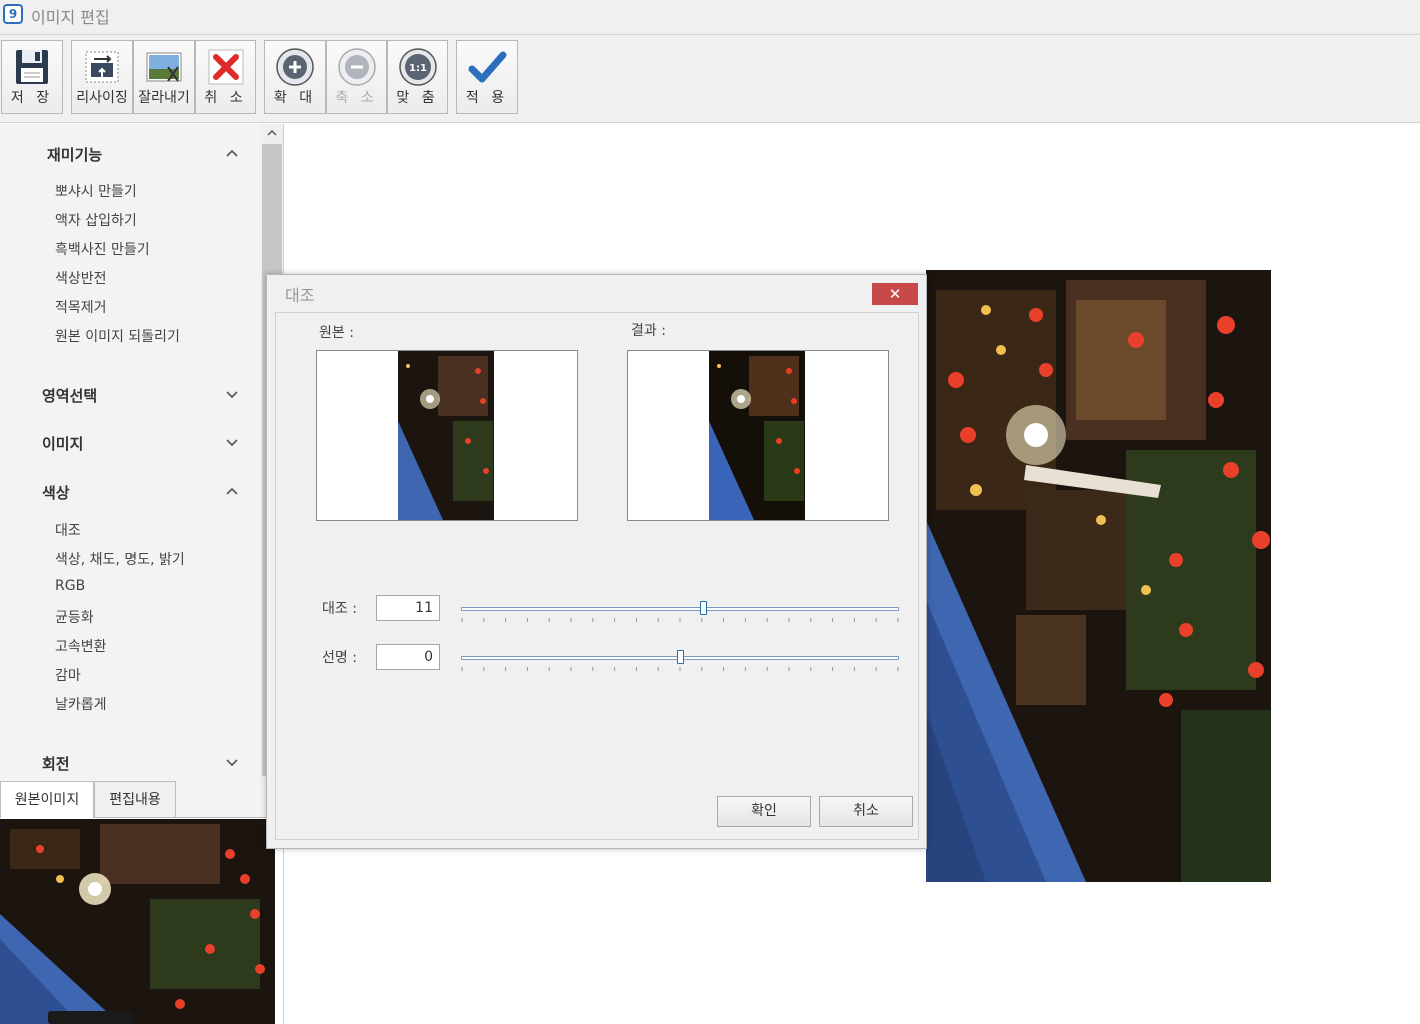 The height and width of the screenshot is (1024, 1420). What do you see at coordinates (710, 79) in the screenshot?
I see `toolbar: 저 장 리사이징 잘라내기 취 소 확 대 축 소 1:1 맞 춤 적 용` at bounding box center [710, 79].